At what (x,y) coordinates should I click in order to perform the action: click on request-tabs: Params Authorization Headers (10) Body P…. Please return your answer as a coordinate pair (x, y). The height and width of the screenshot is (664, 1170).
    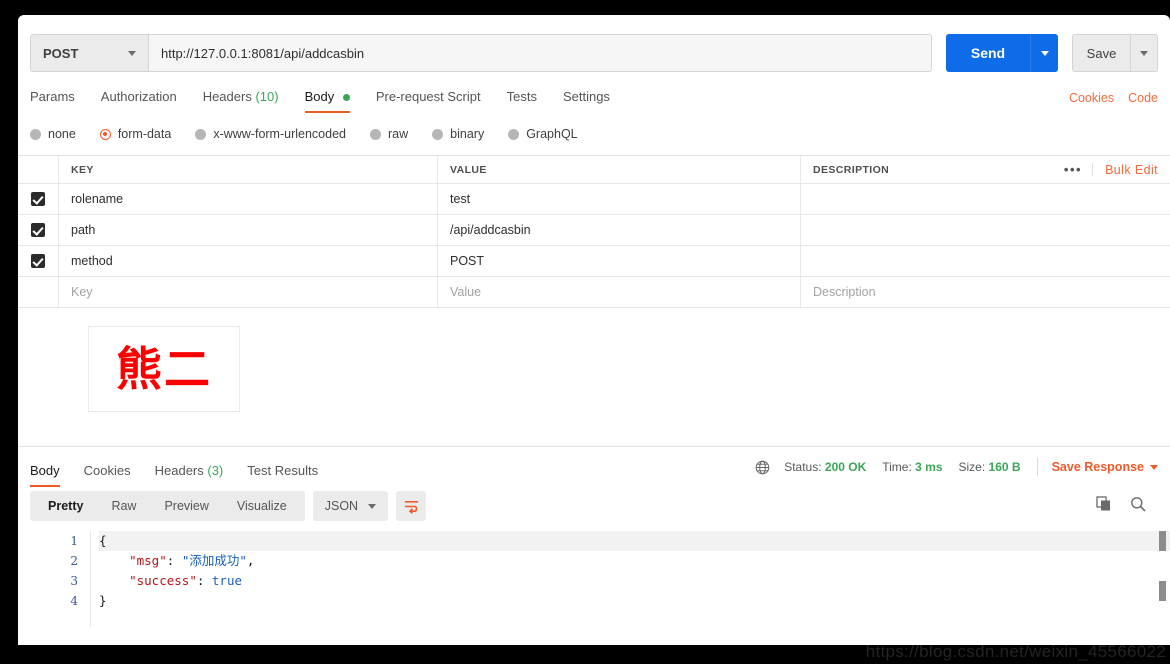
    Looking at the image, I should click on (333, 98).